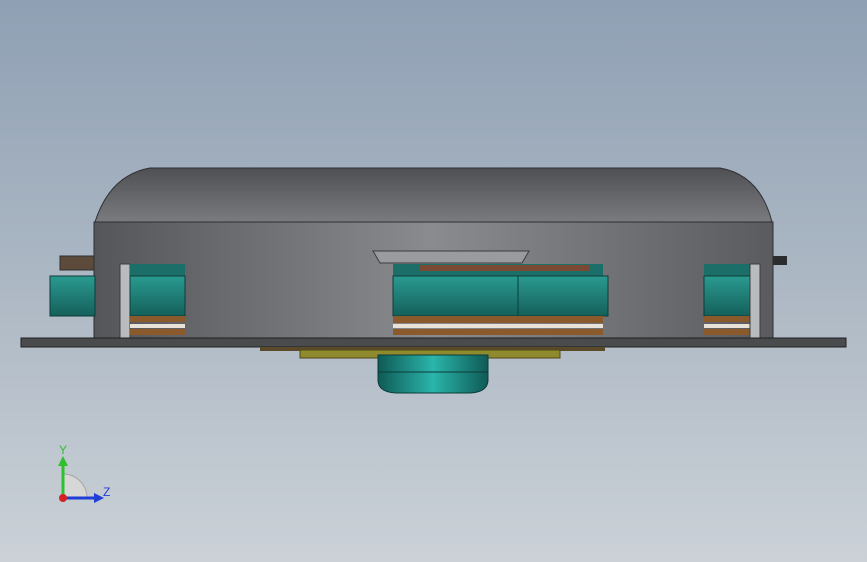 The width and height of the screenshot is (867, 562). Describe the element at coordinates (433, 342) in the screenshot. I see `base-plate` at that location.